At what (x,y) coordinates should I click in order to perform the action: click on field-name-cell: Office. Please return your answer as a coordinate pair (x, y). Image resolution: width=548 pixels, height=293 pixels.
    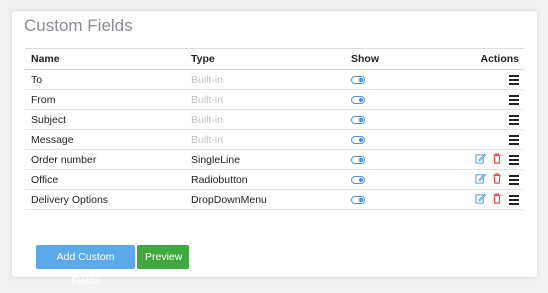
    Looking at the image, I should click on (105, 179).